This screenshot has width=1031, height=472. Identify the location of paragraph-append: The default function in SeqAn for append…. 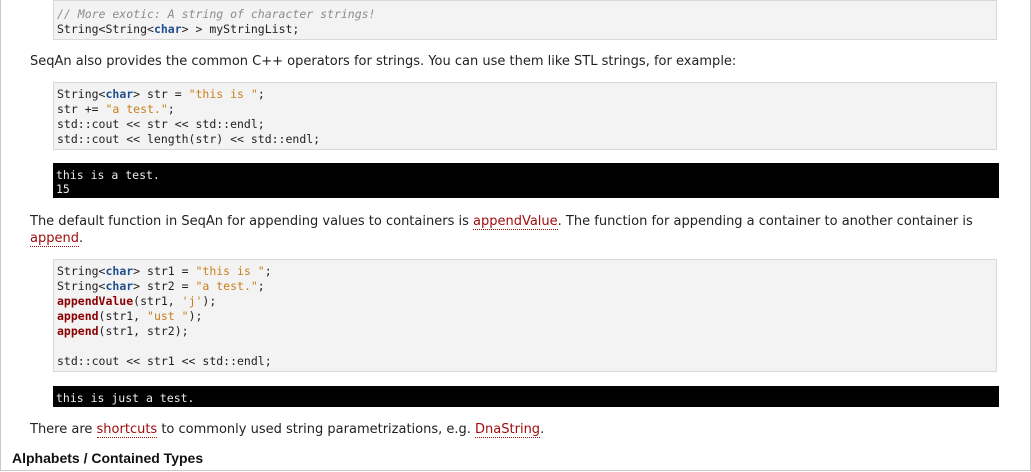
(513, 230).